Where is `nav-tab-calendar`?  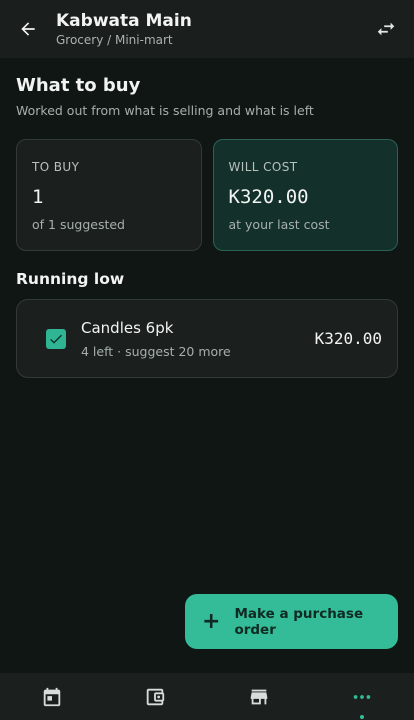 nav-tab-calendar is located at coordinates (52, 696).